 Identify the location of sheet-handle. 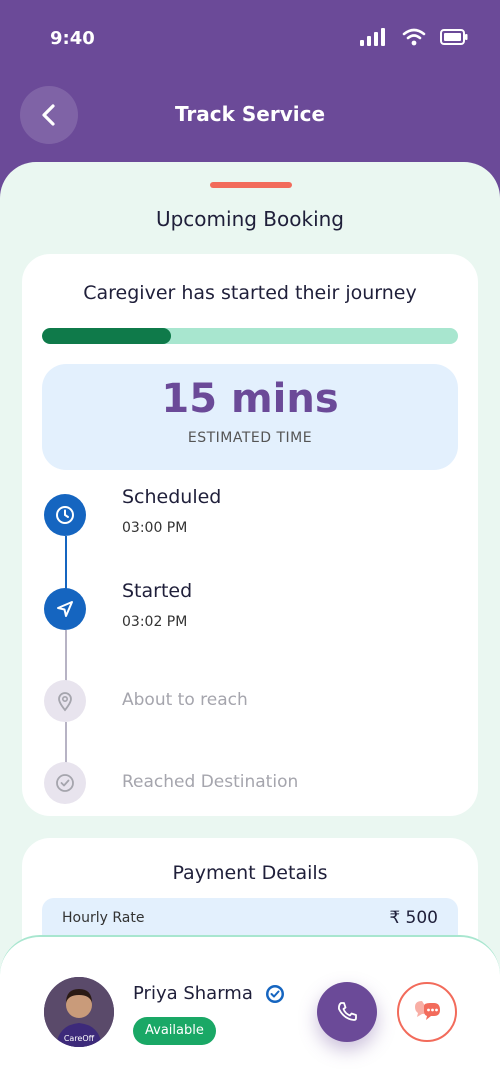
(251, 185).